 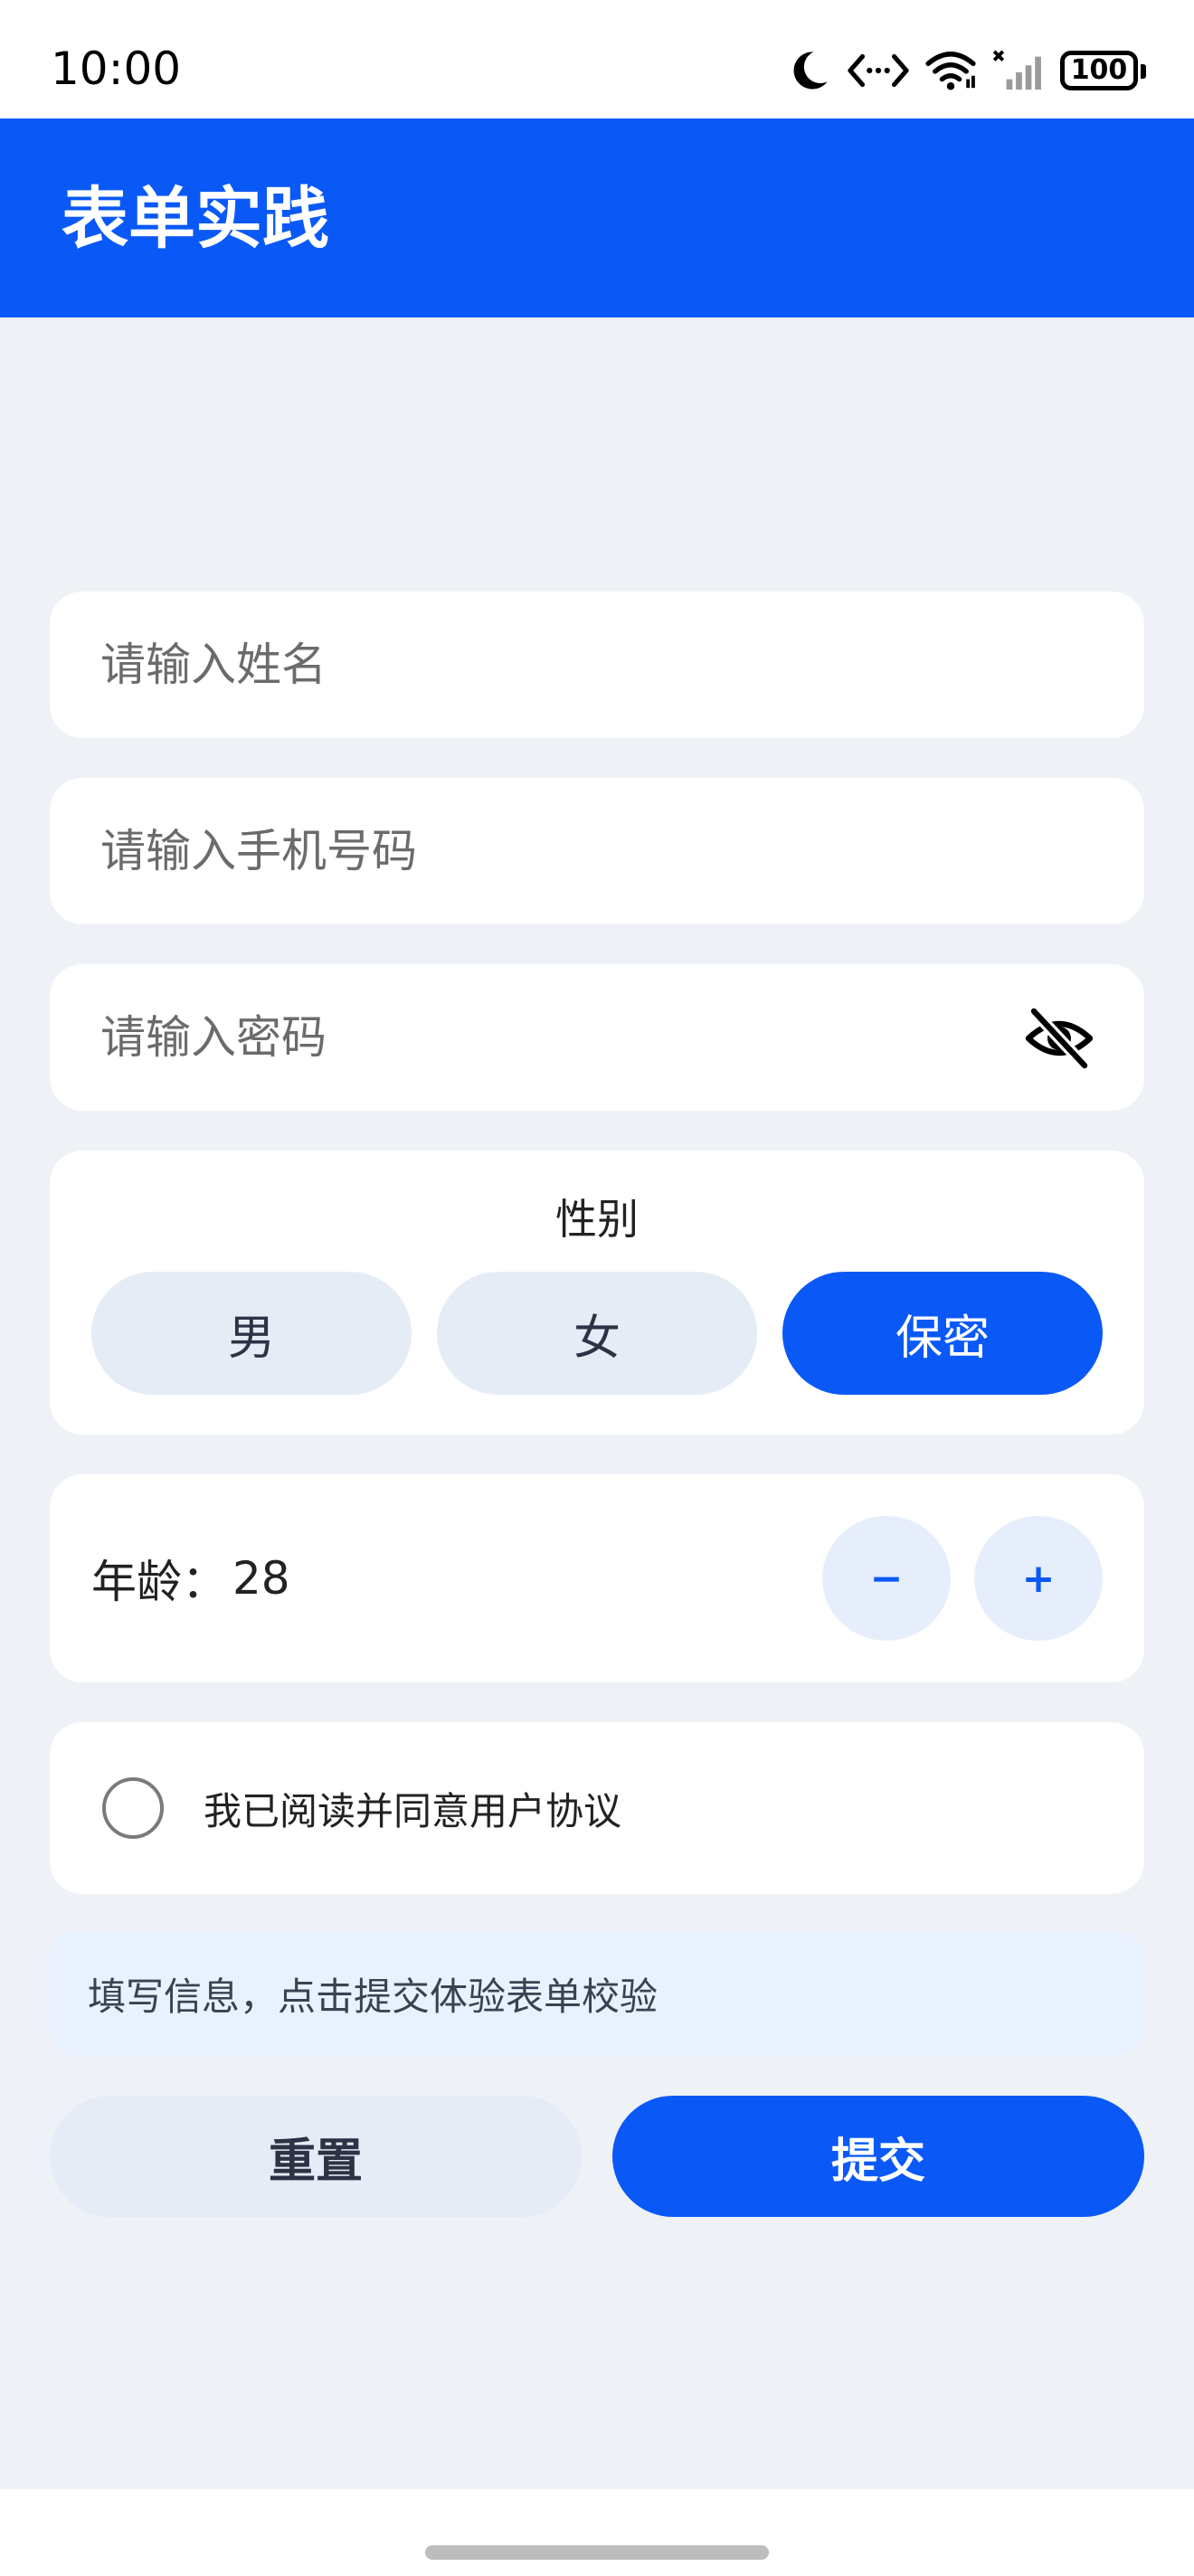 I want to click on gender-options: 男 女 保密, so click(x=597, y=1333).